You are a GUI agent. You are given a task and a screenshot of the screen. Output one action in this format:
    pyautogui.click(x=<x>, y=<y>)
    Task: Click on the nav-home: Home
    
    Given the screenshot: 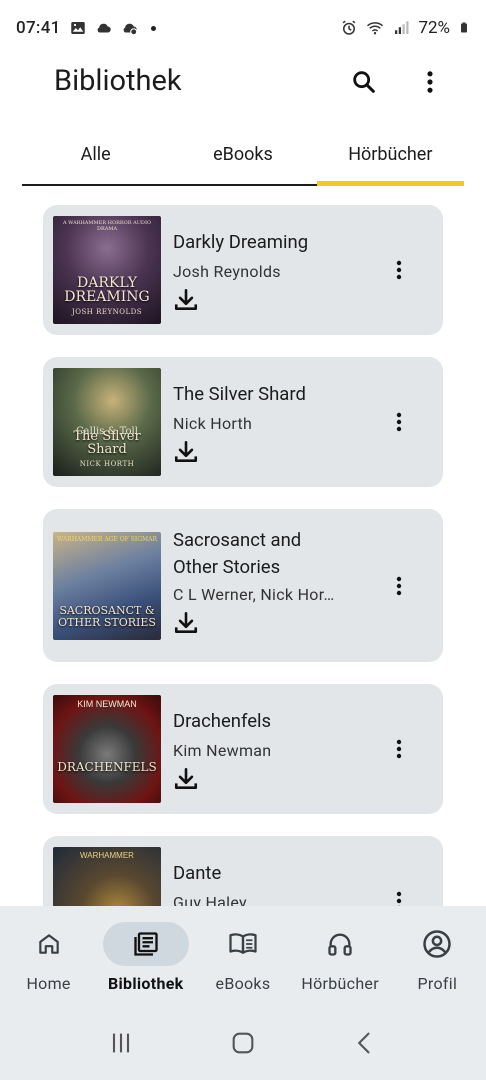 What is the action you would take?
    pyautogui.click(x=49, y=957)
    